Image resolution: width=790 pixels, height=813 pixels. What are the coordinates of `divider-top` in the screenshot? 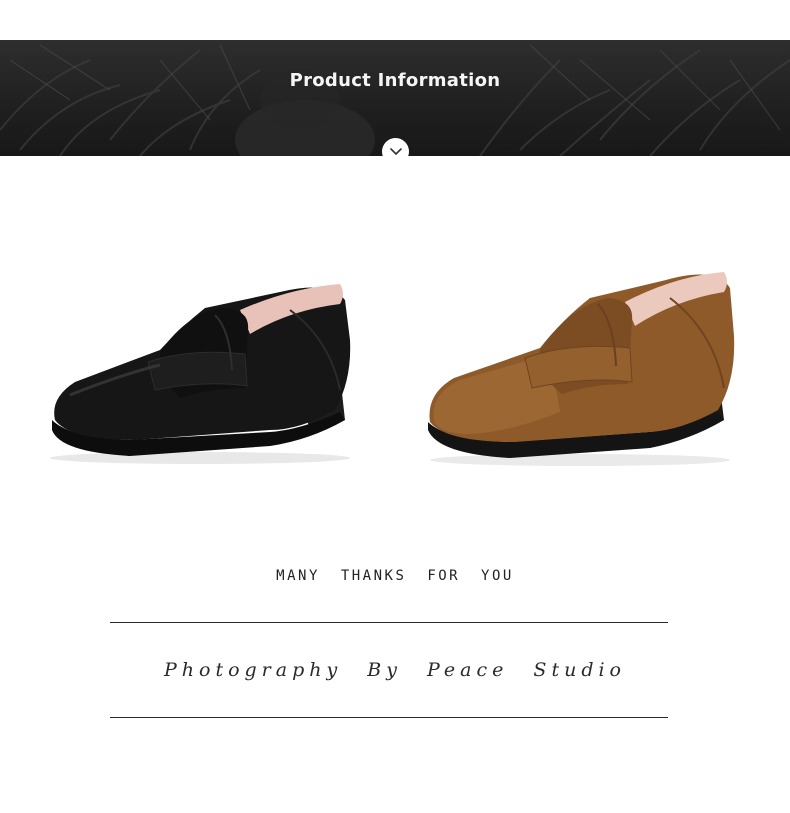 It's located at (389, 622).